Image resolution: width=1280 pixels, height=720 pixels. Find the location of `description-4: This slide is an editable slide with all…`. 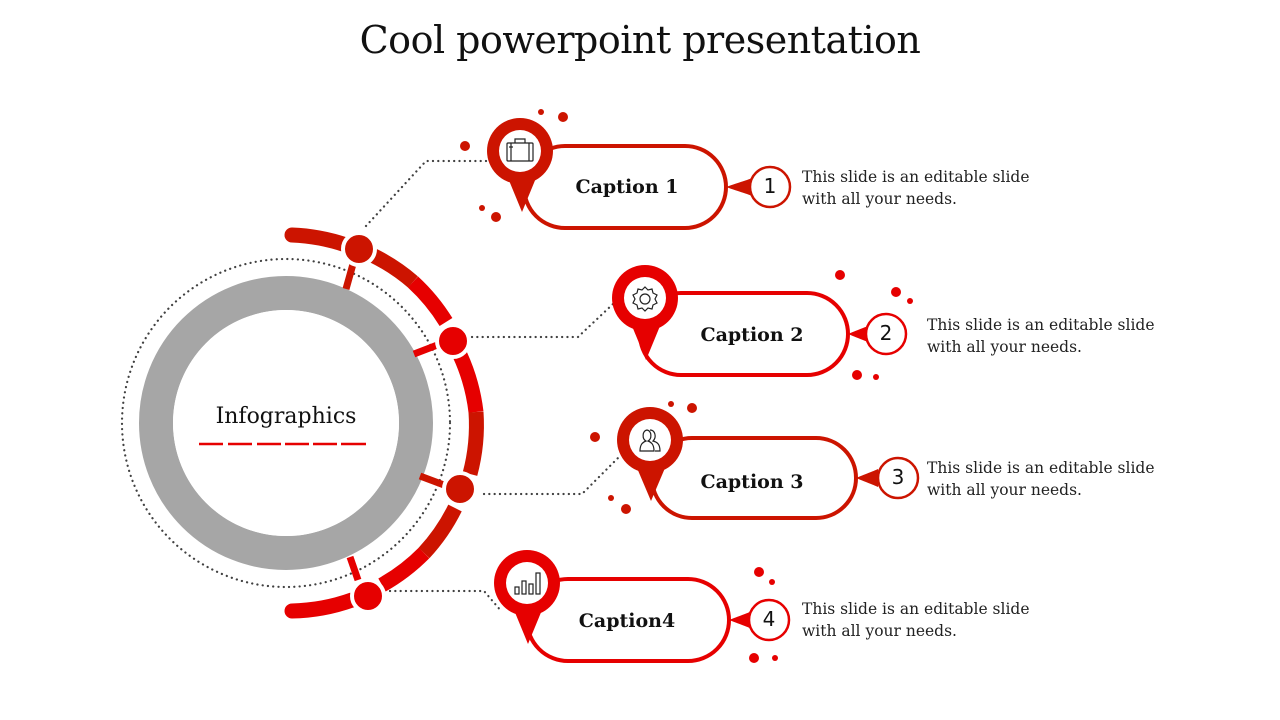

description-4: This slide is an editable slide with all… is located at coordinates (932, 620).